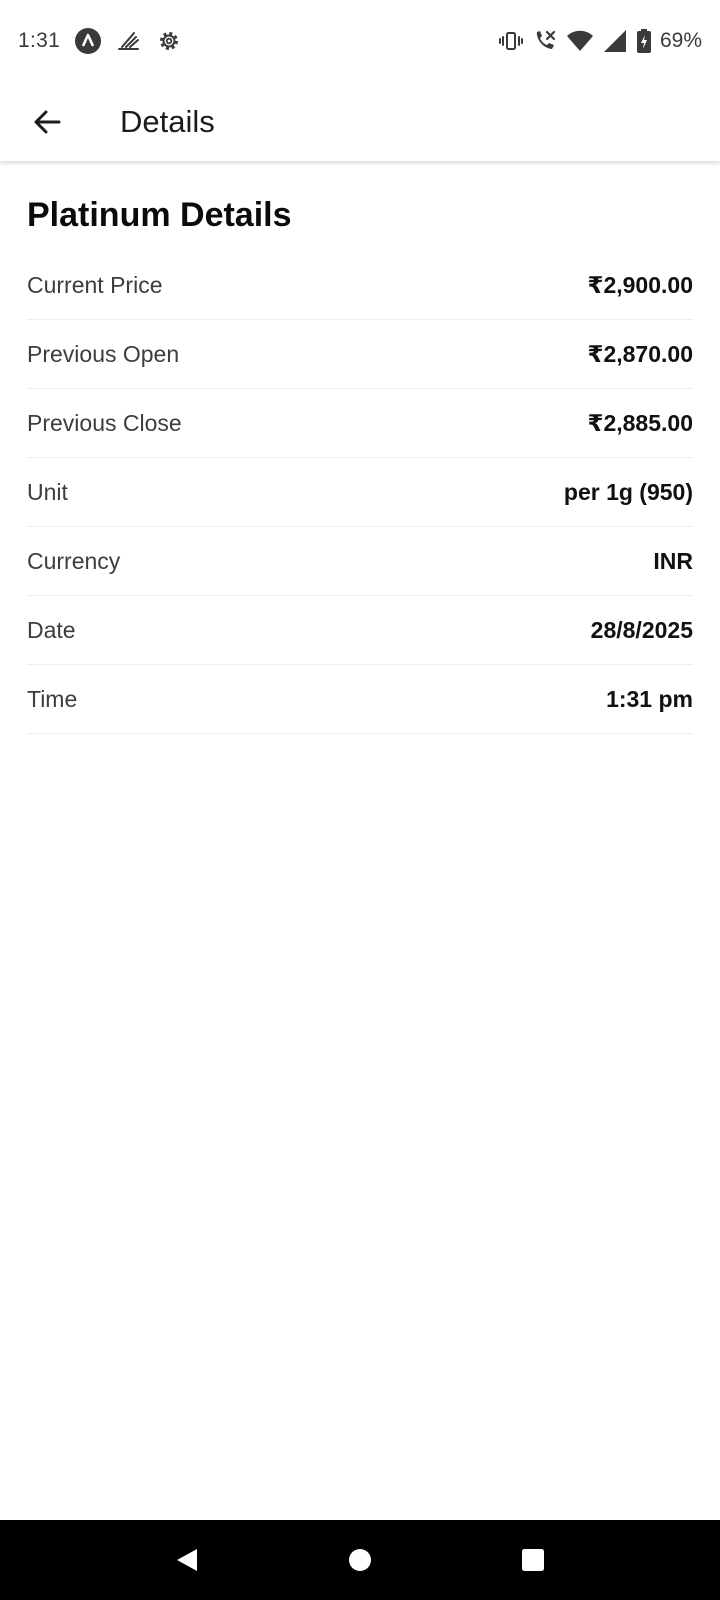 This screenshot has height=1600, width=720. I want to click on status-bar: 1:31 69%, so click(360, 41).